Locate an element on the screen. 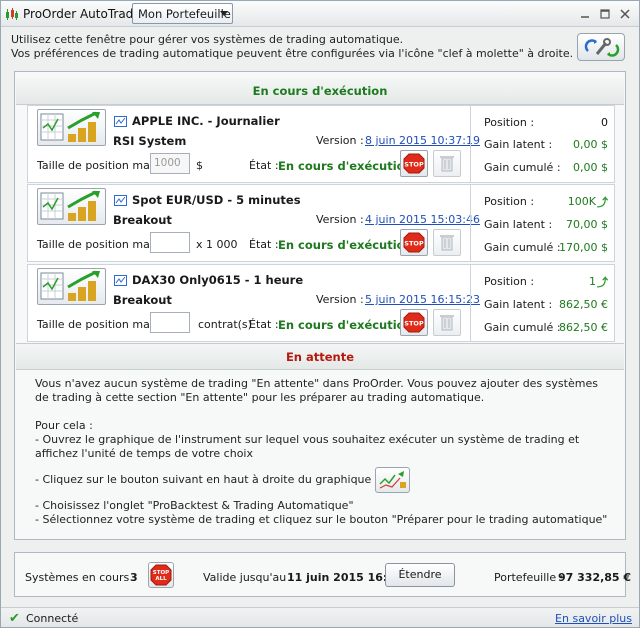 The image size is (640, 628). backtest-button is located at coordinates (393, 480).